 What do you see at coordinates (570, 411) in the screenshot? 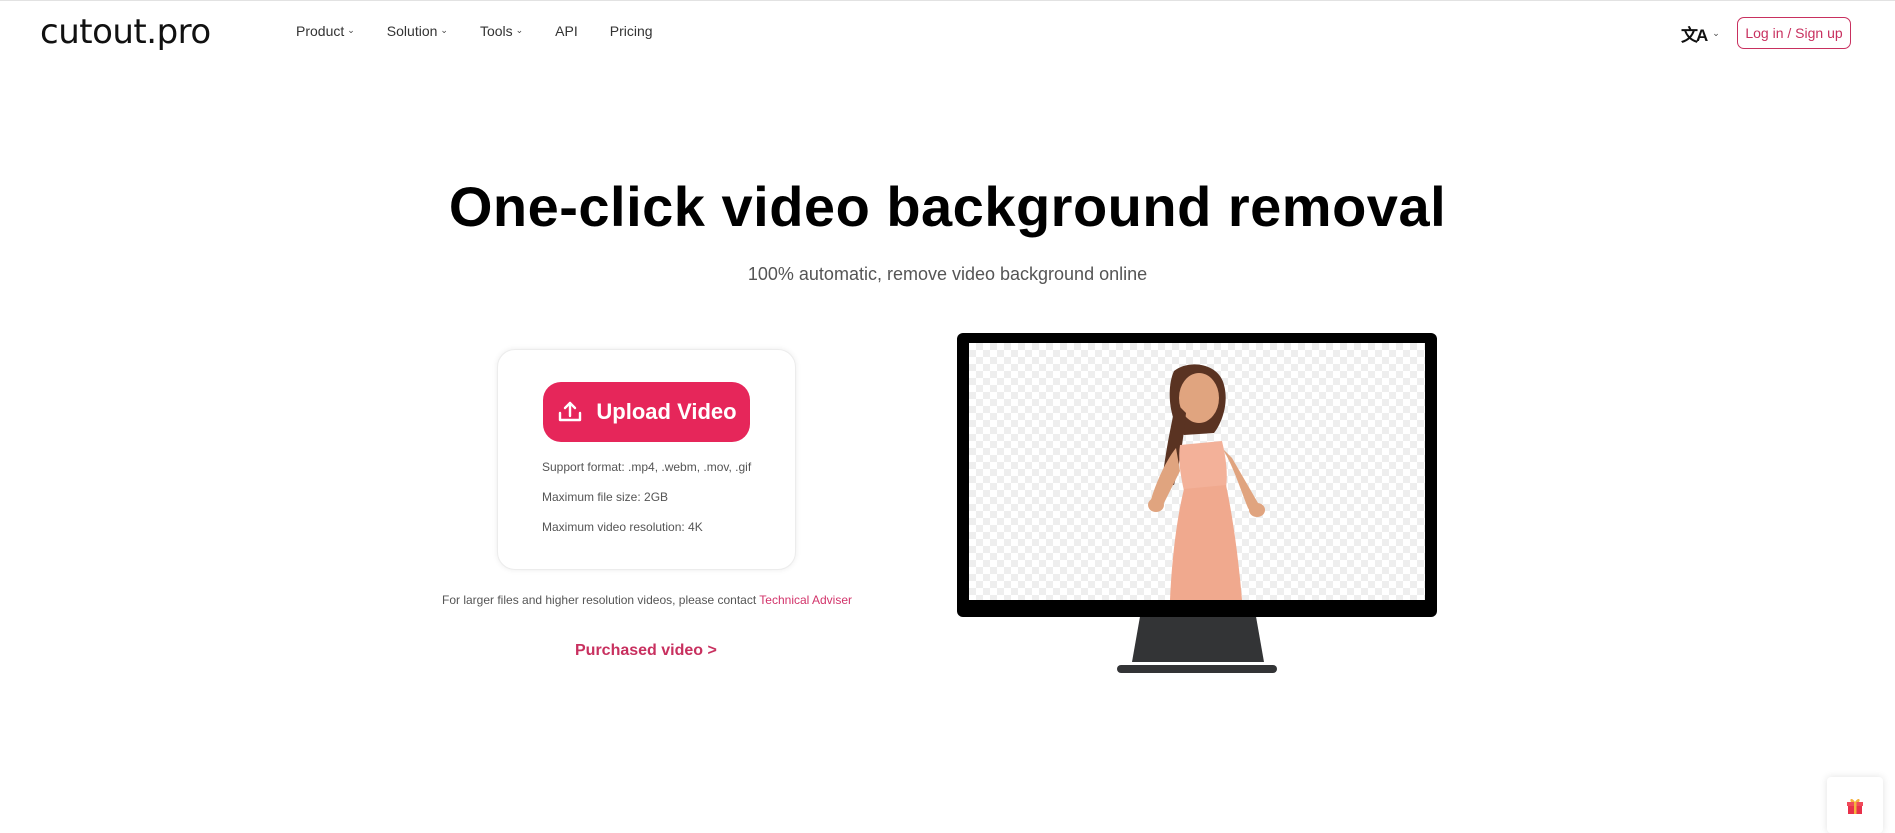
I see `upload-icon` at bounding box center [570, 411].